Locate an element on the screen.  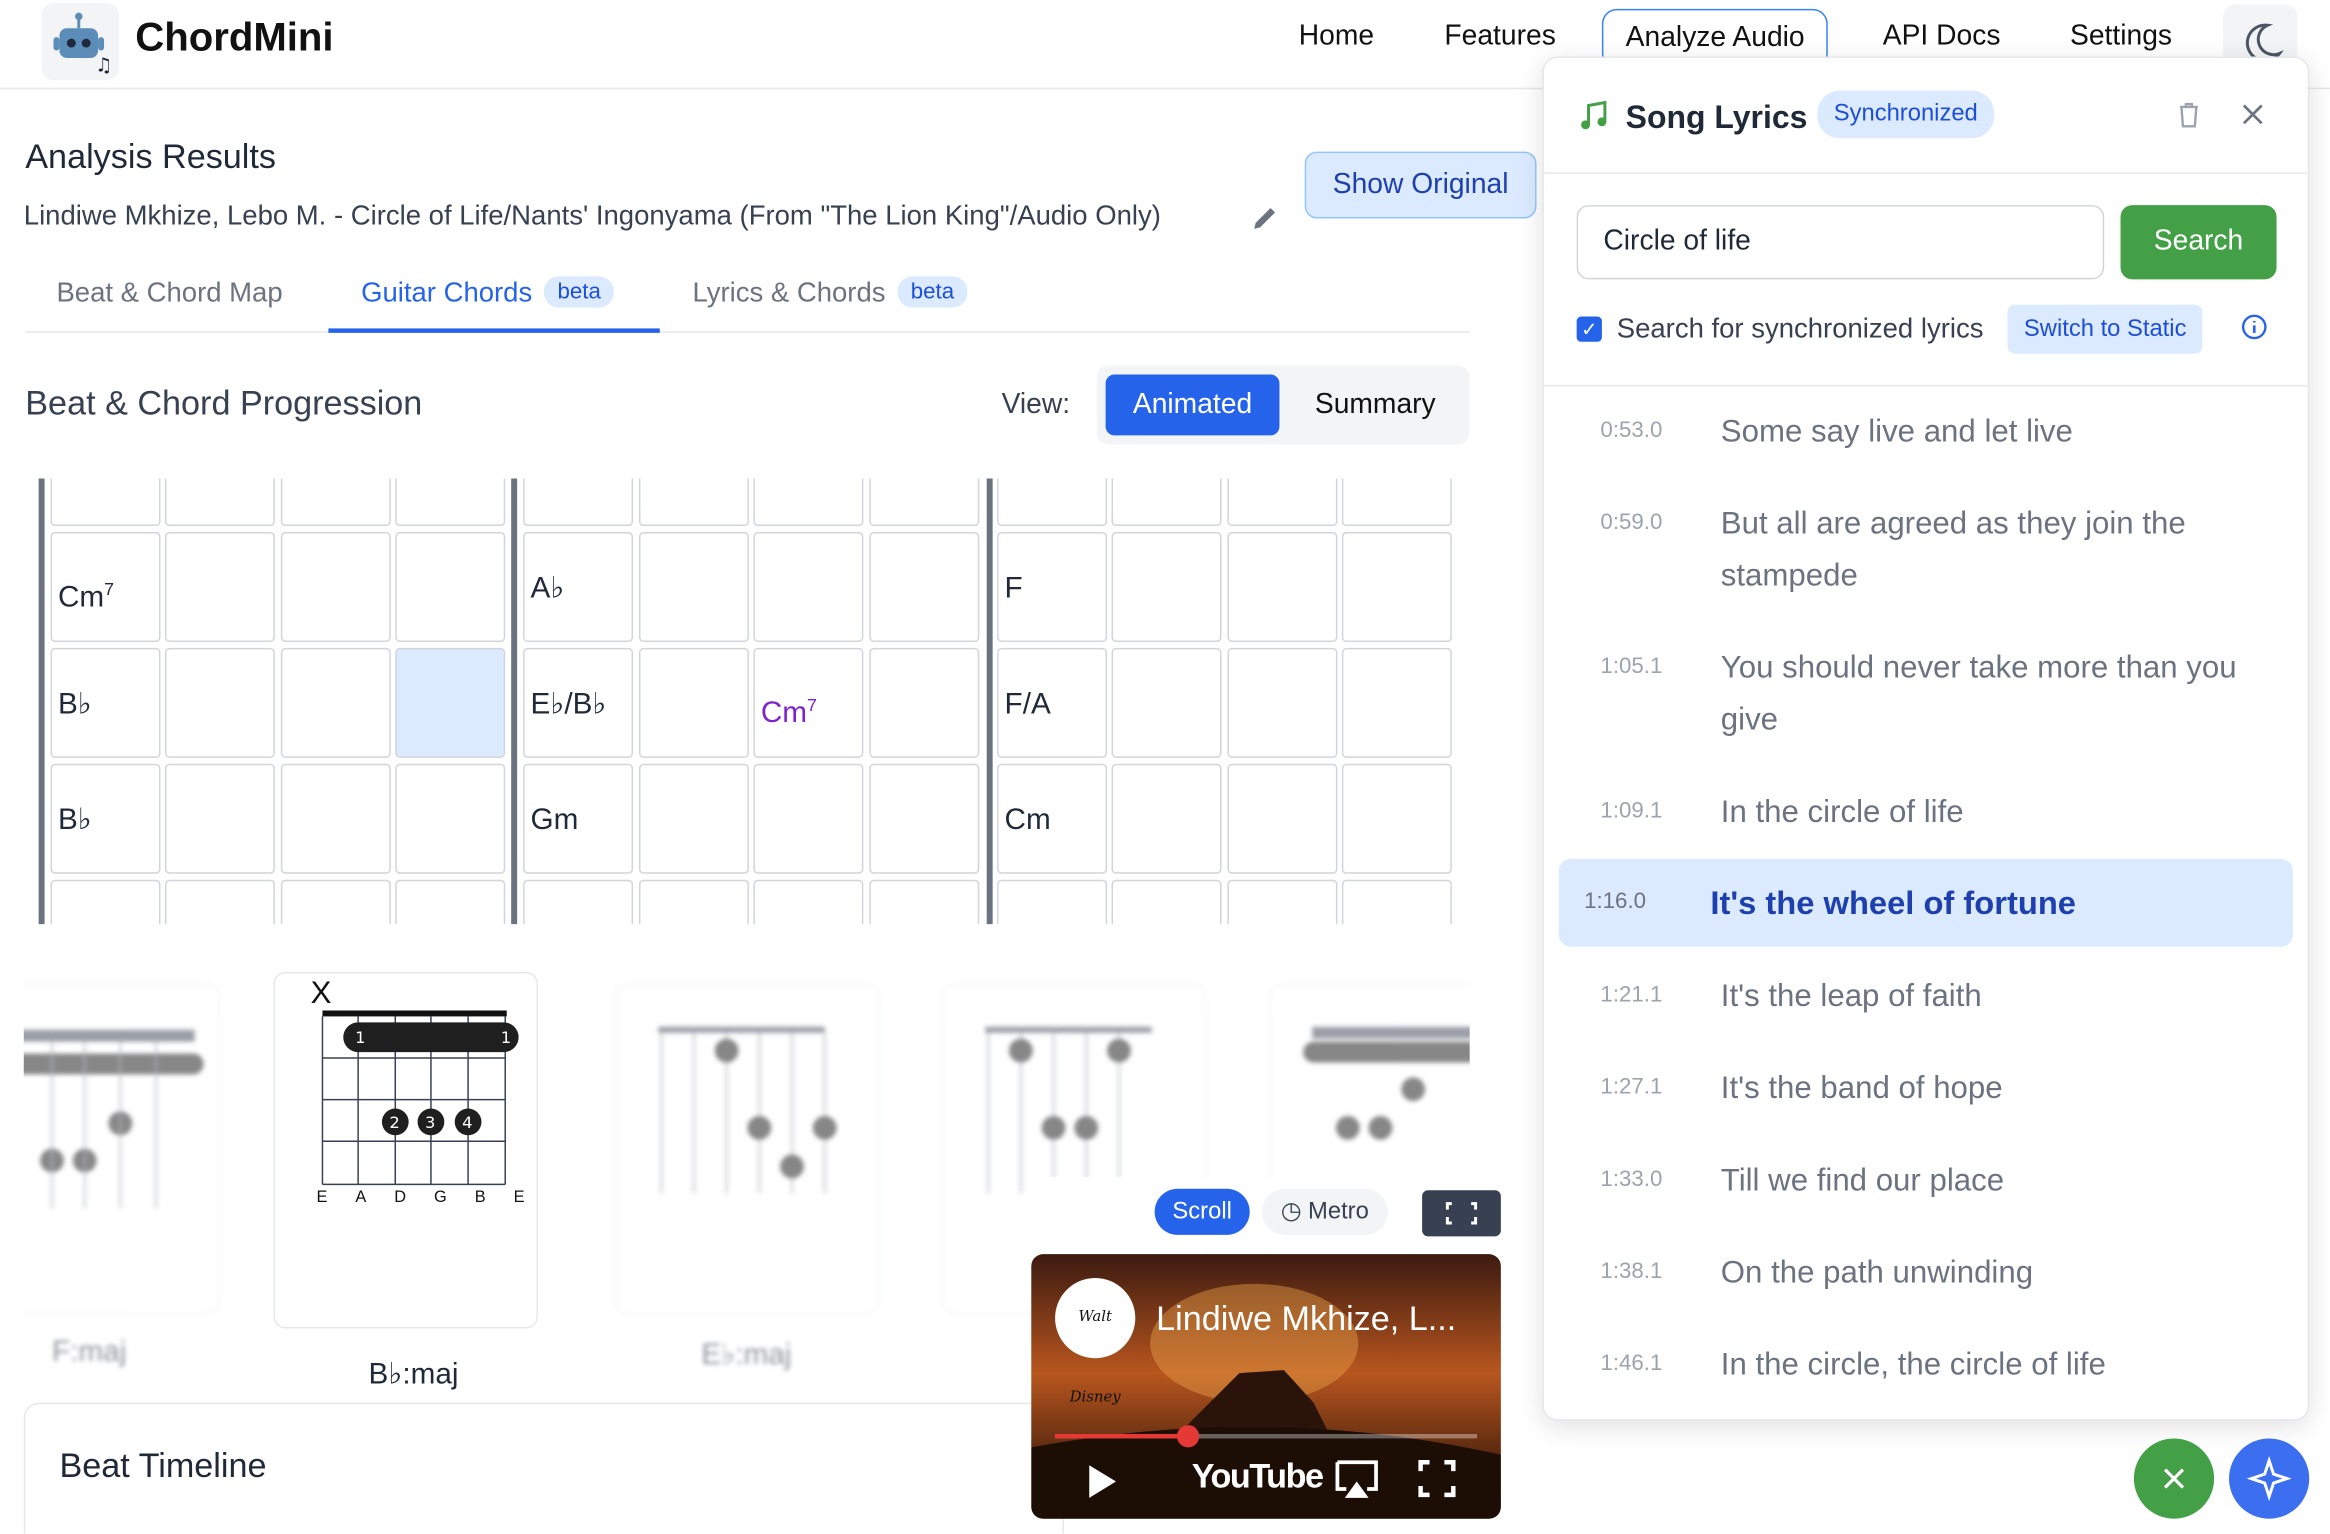
video-scrubber-handle is located at coordinates (1188, 1436).